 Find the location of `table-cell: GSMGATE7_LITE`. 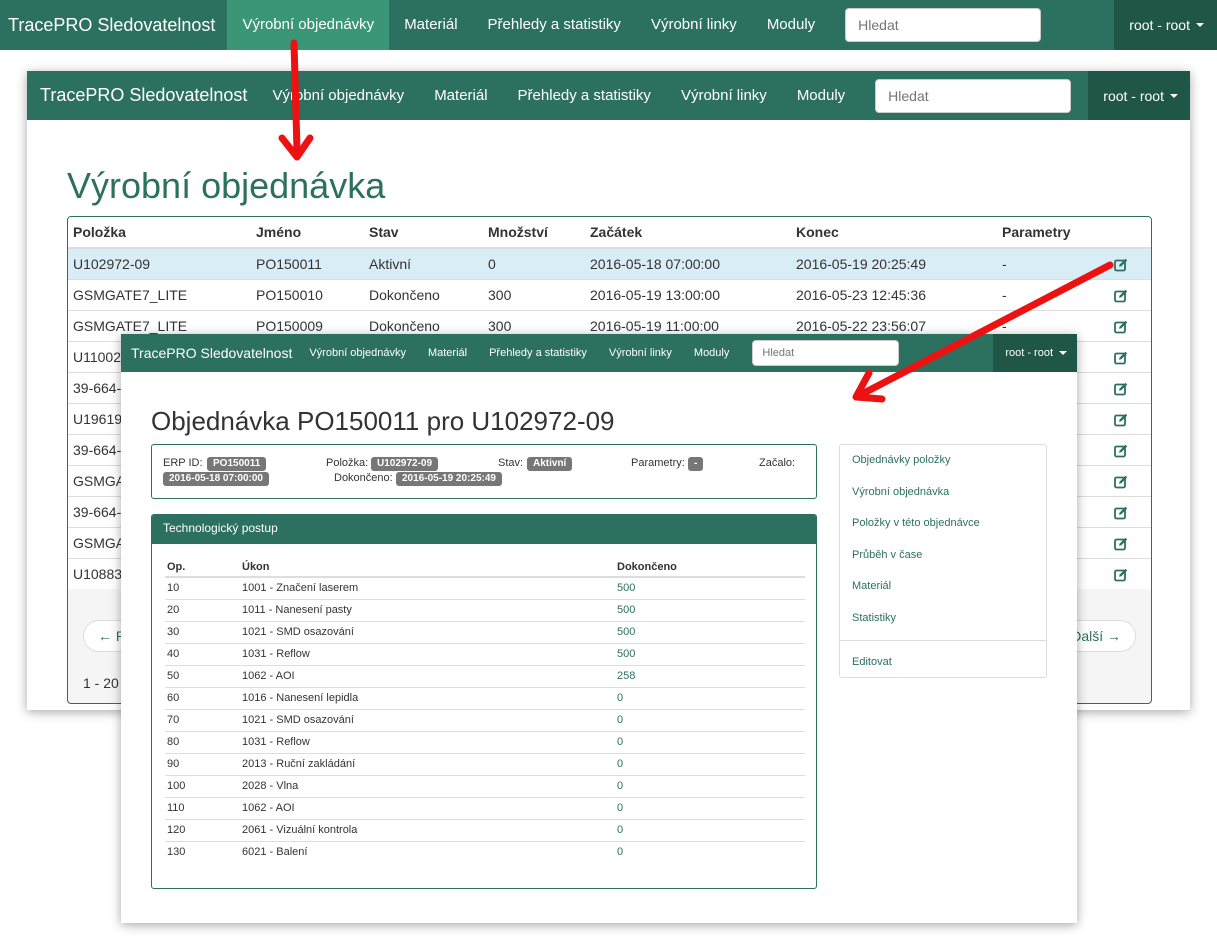

table-cell: GSMGATE7_LITE is located at coordinates (159, 294).